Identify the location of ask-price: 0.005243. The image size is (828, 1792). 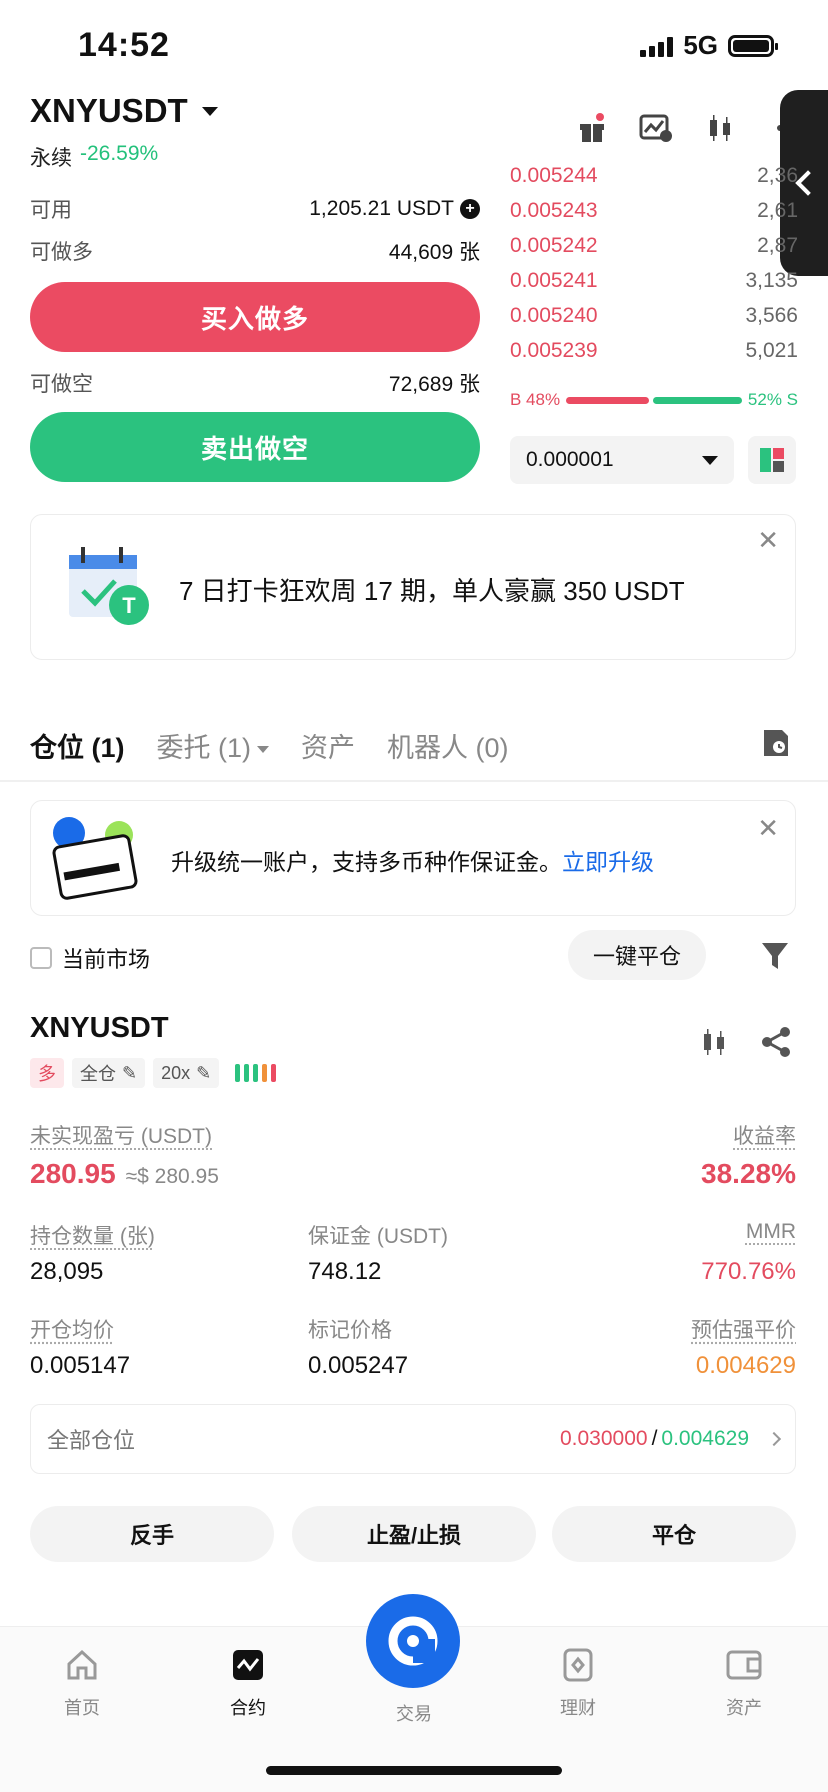
(554, 210).